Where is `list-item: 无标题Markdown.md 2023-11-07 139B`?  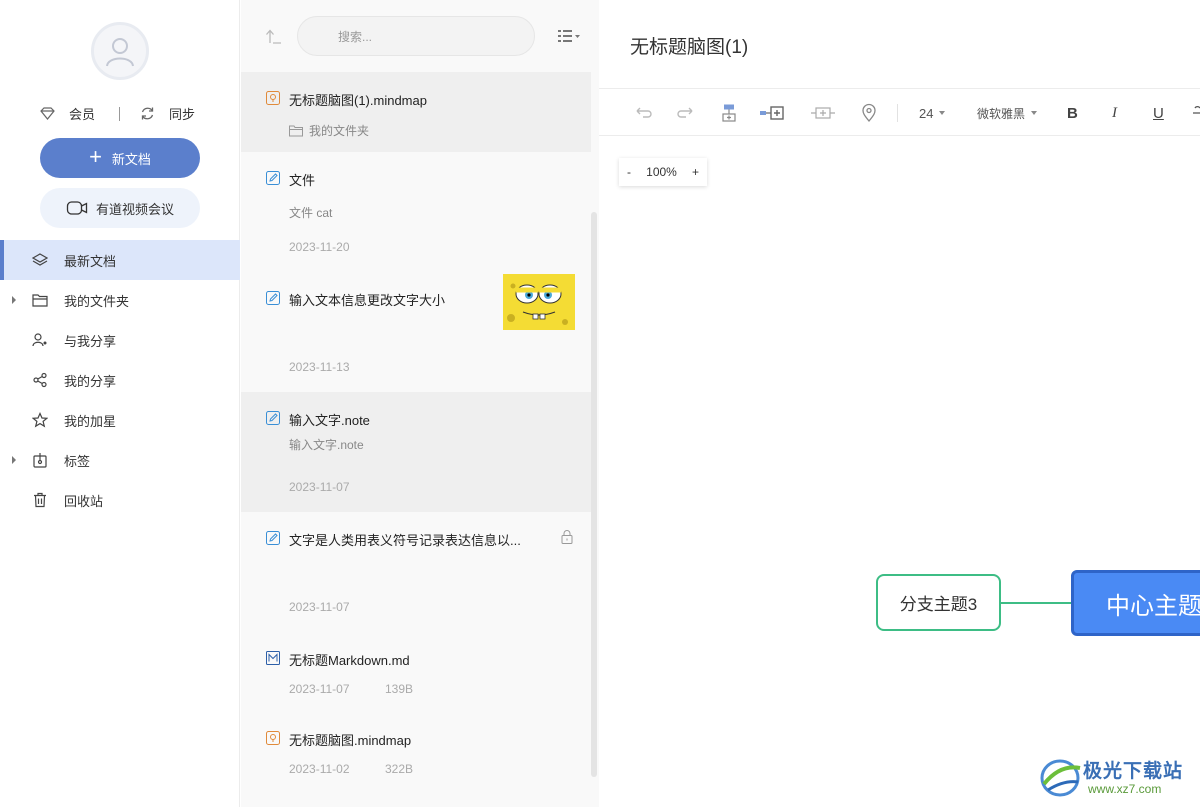 list-item: 无标题Markdown.md 2023-11-07 139B is located at coordinates (416, 672).